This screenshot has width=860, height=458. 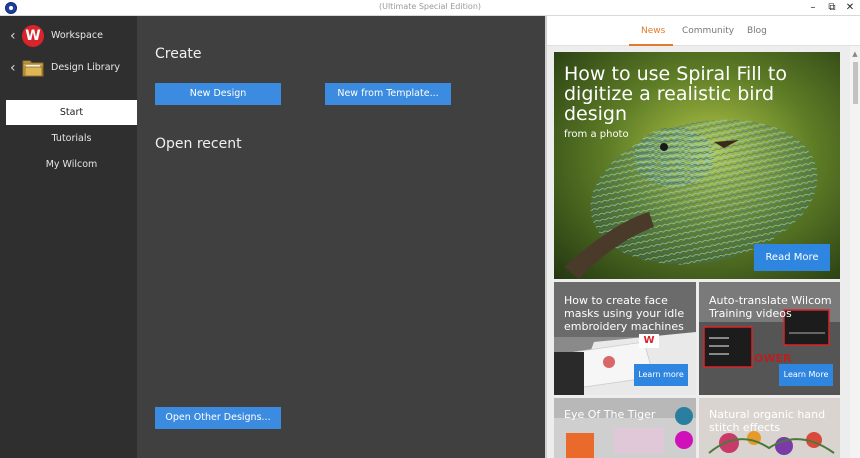 I want to click on card-thumbnail, so click(x=625, y=428).